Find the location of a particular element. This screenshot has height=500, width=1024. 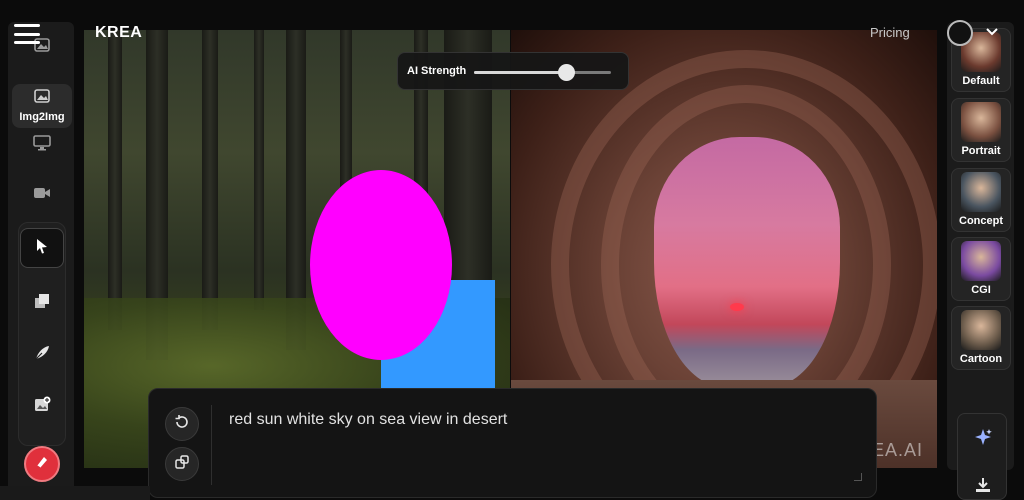

feather-icon is located at coordinates (42, 355).